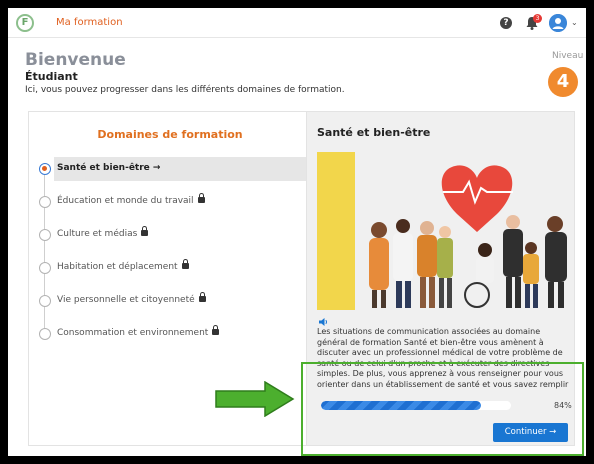  What do you see at coordinates (537, 18) in the screenshot?
I see `notification-badge: 3` at bounding box center [537, 18].